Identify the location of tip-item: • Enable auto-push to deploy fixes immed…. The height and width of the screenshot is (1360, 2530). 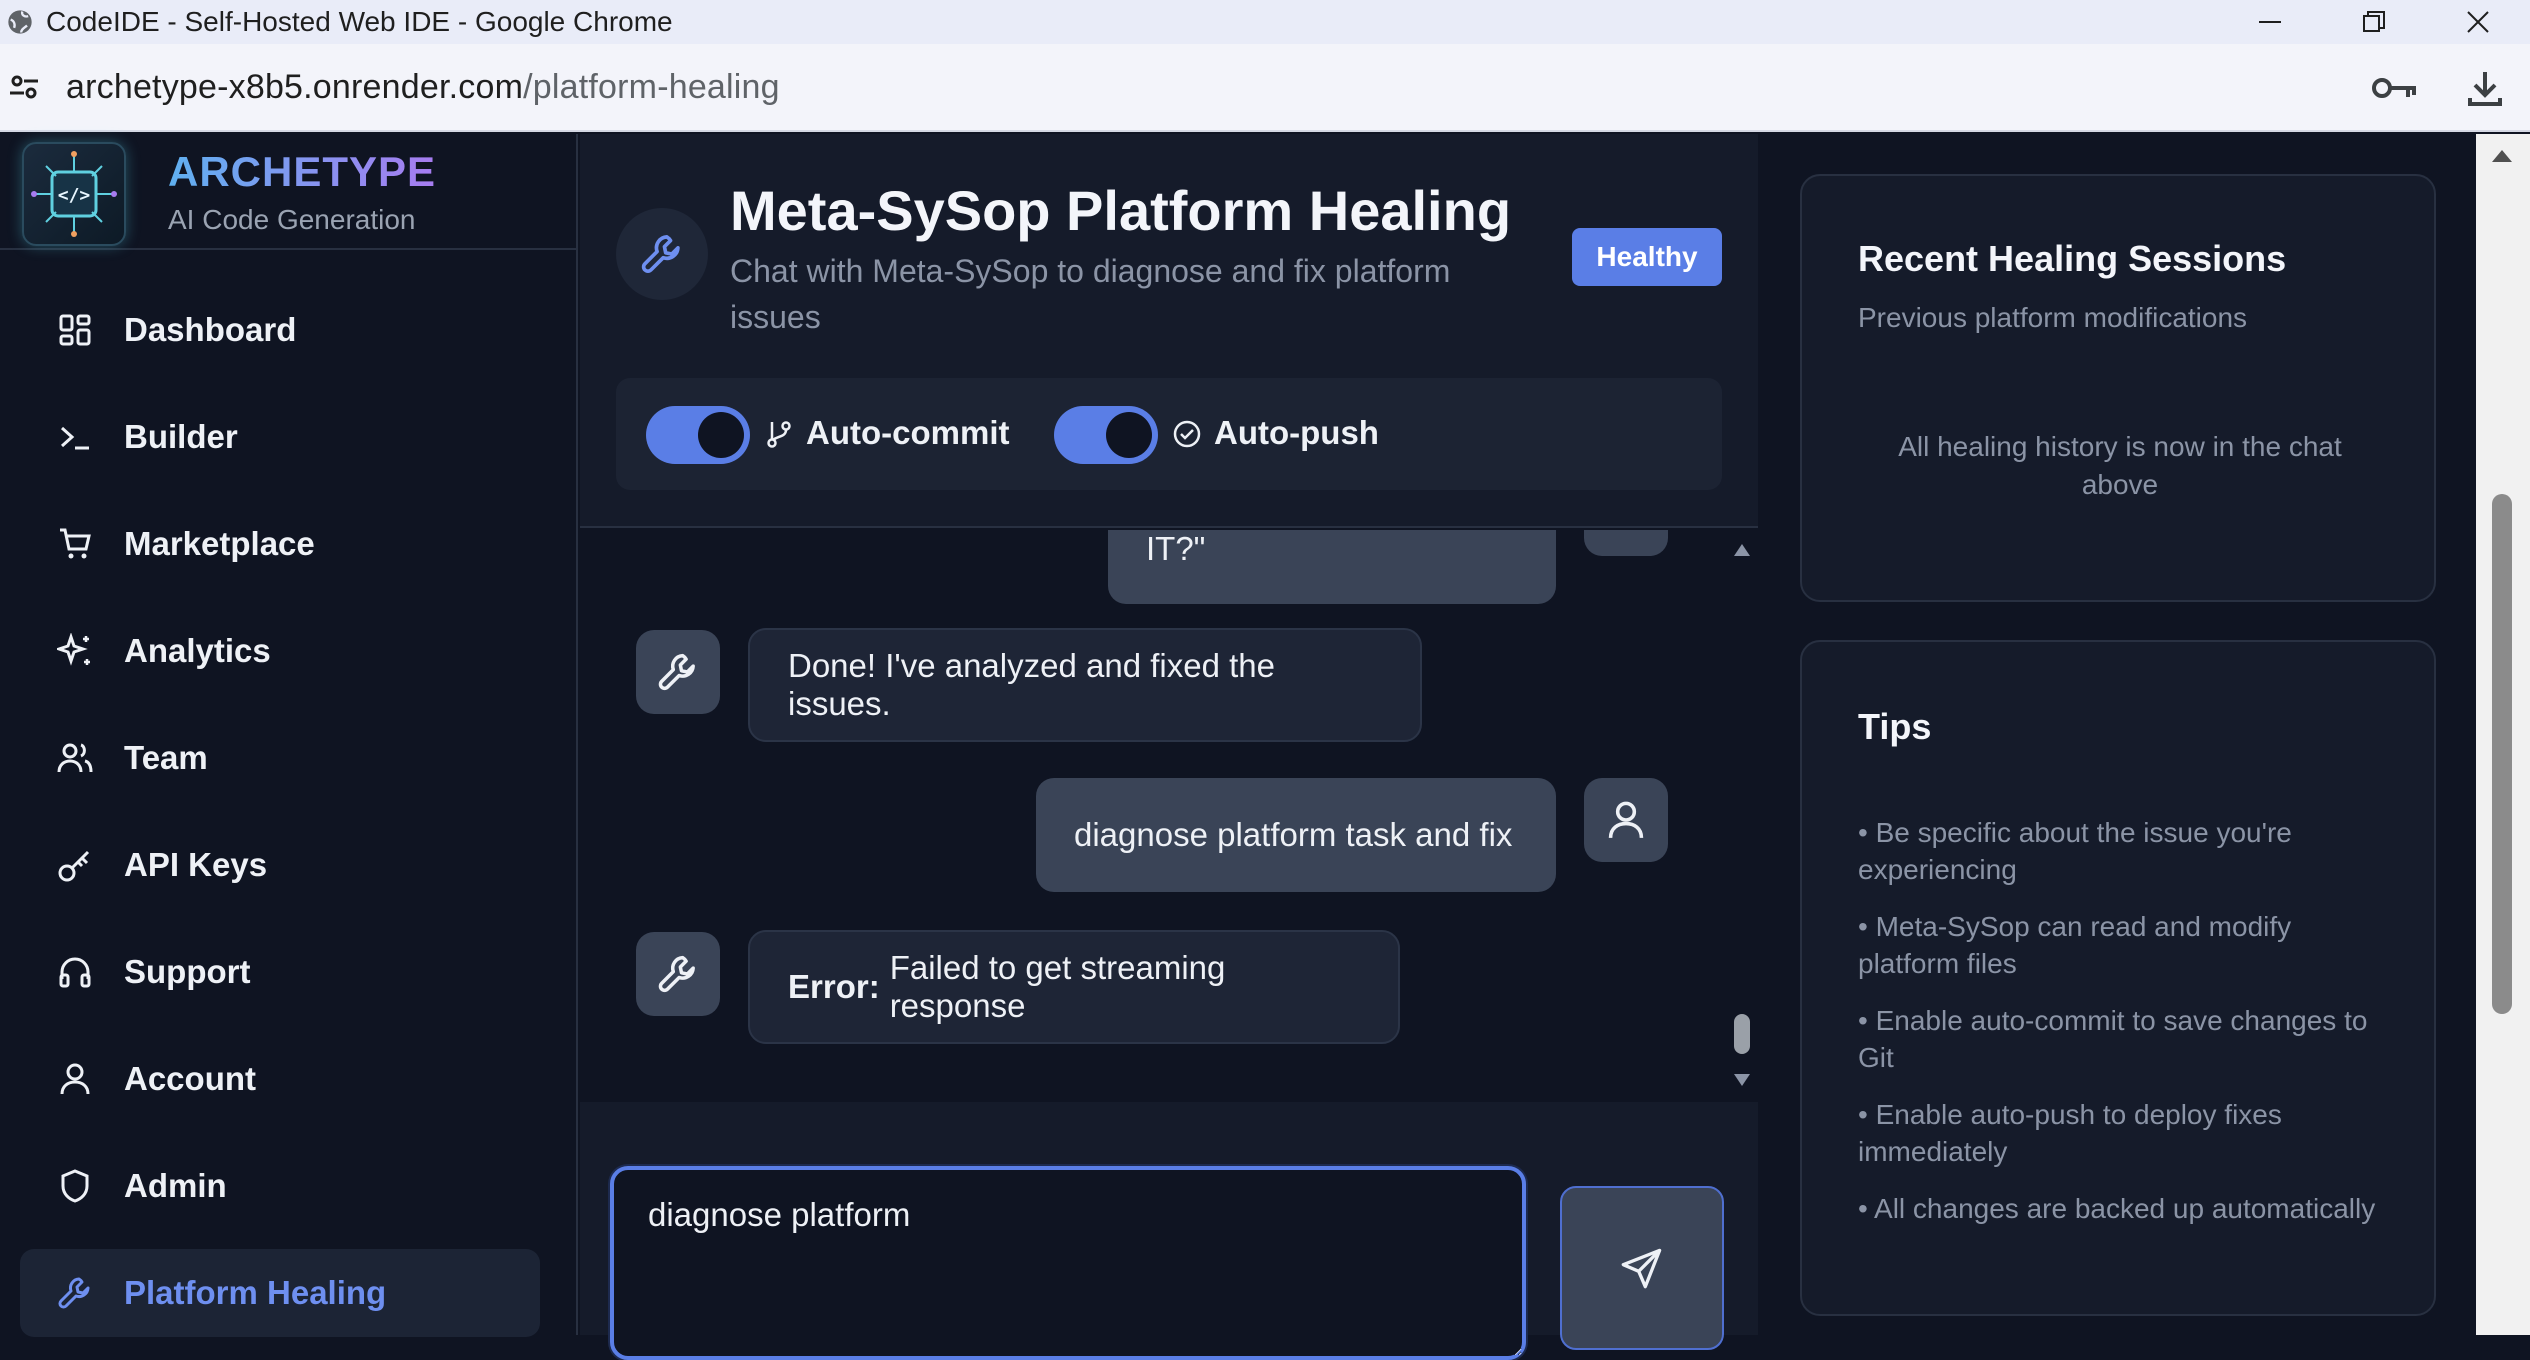
(2070, 1133).